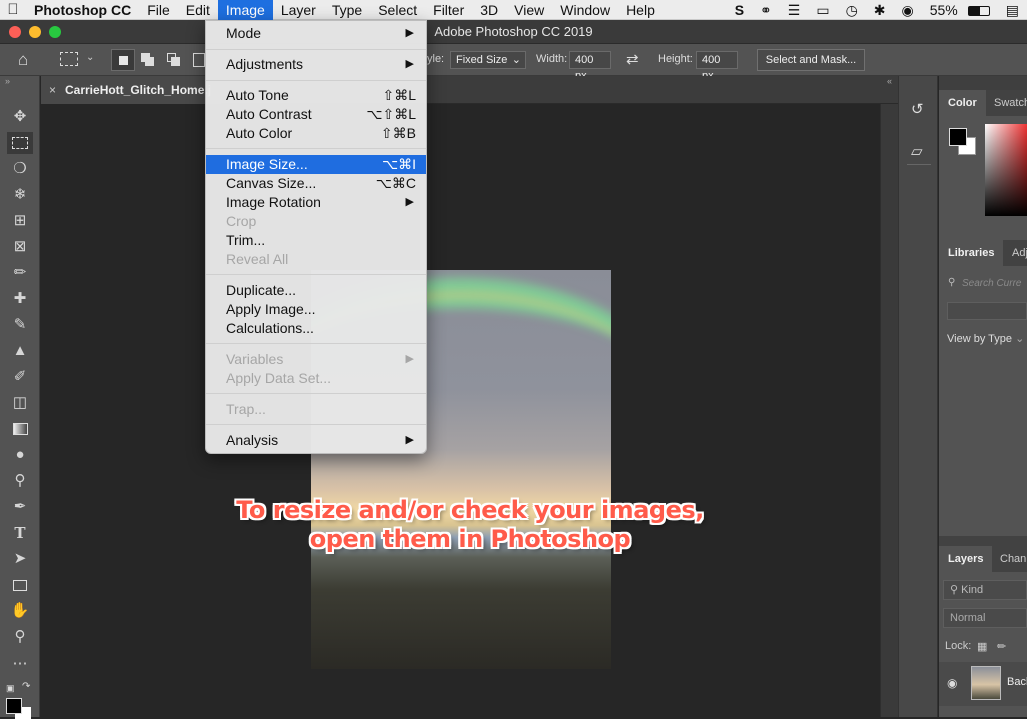 The width and height of the screenshot is (1027, 719). What do you see at coordinates (991, 283) in the screenshot?
I see `library-search-input: Search Curre` at bounding box center [991, 283].